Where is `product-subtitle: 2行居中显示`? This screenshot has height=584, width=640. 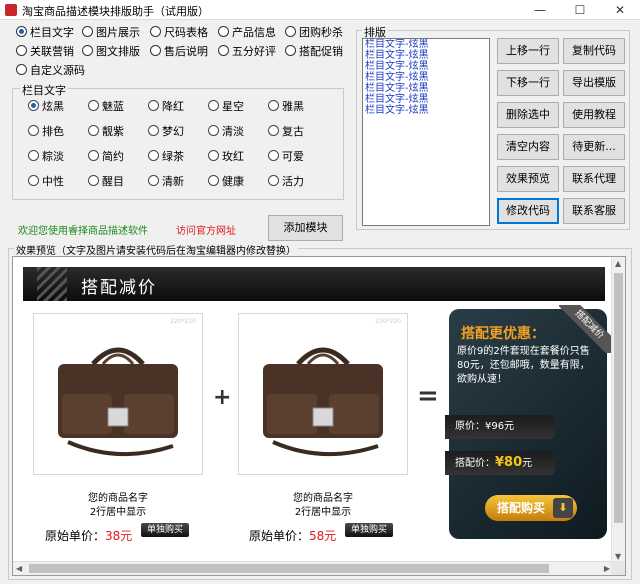
product-subtitle: 2行居中显示 is located at coordinates (118, 512).